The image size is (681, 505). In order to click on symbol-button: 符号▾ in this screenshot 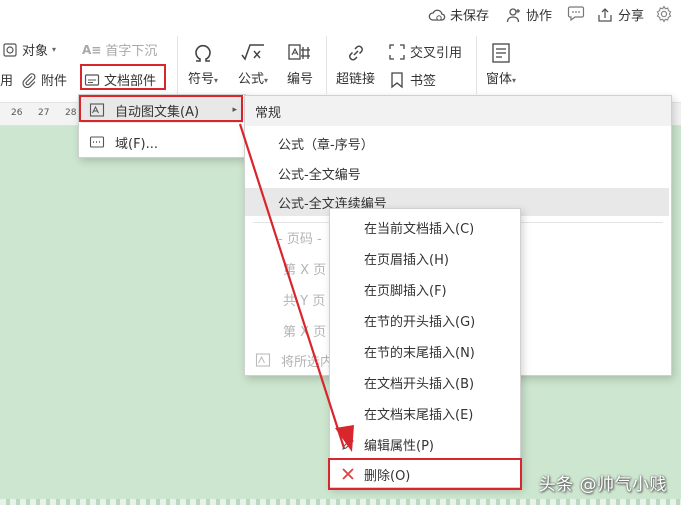, I will do `click(203, 62)`.